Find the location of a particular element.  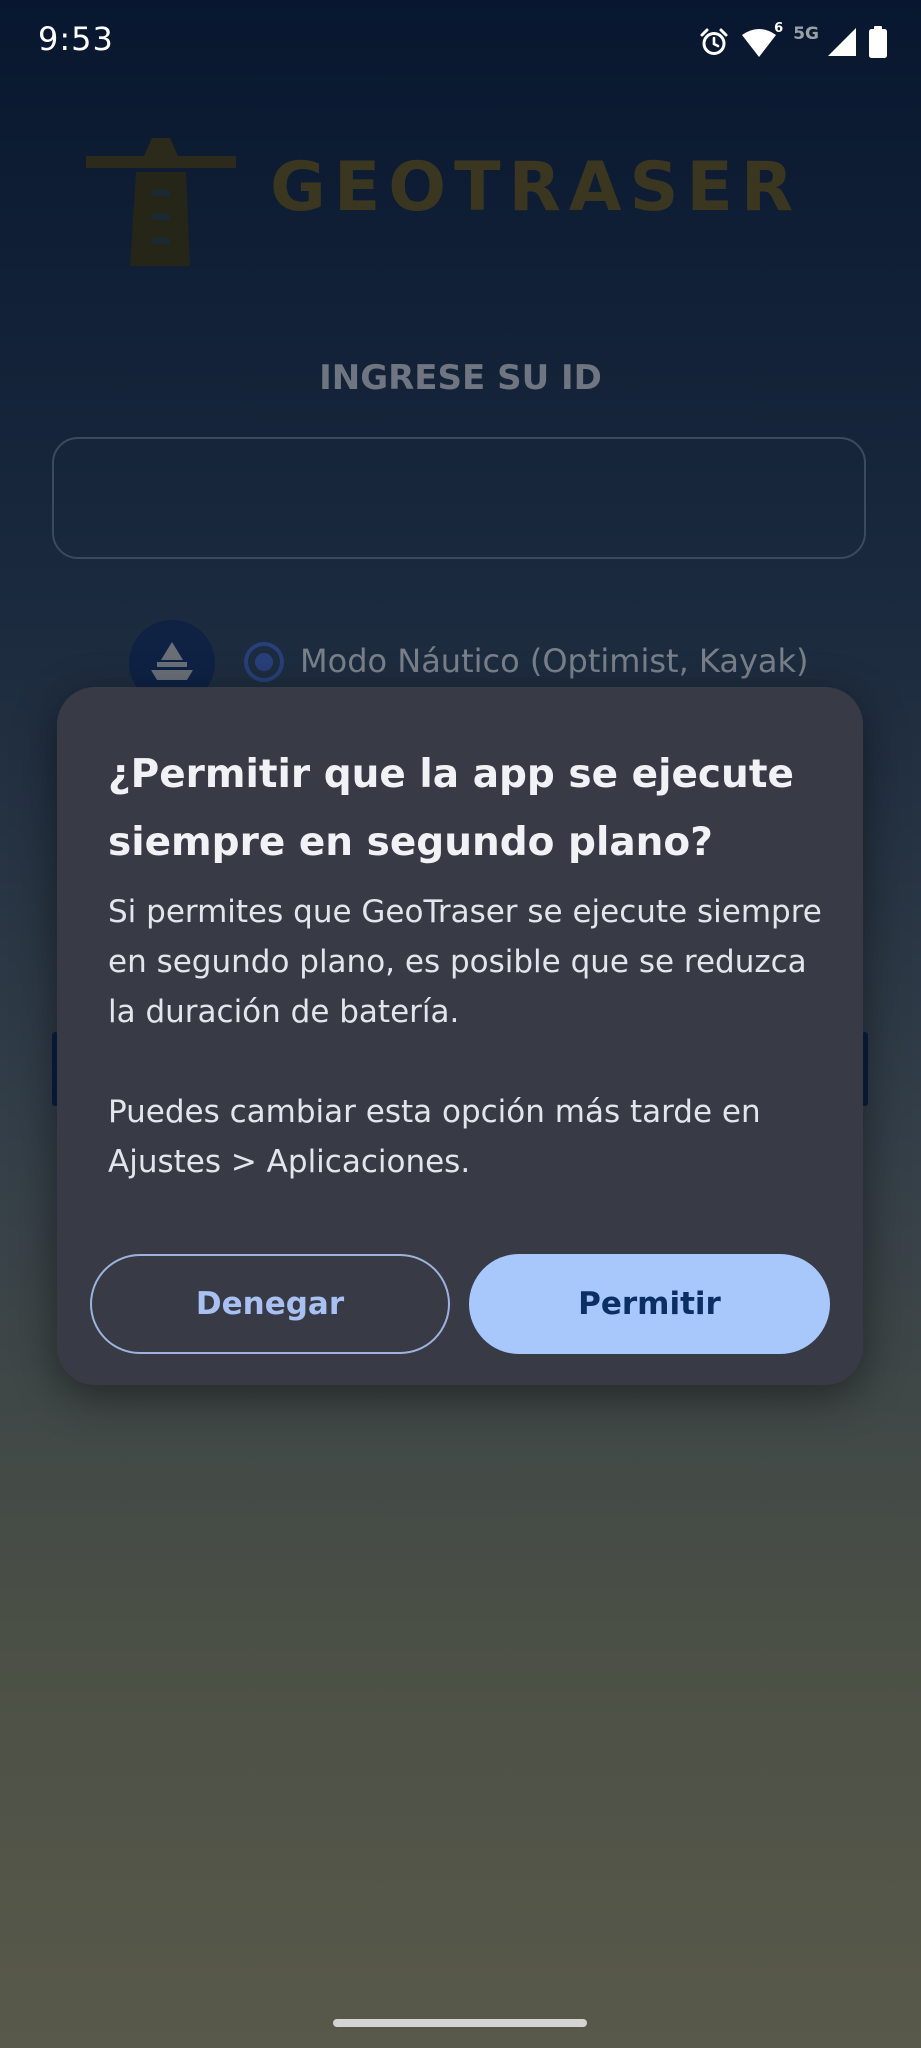

id-label: INGRESE SU ID is located at coordinates (460, 378).